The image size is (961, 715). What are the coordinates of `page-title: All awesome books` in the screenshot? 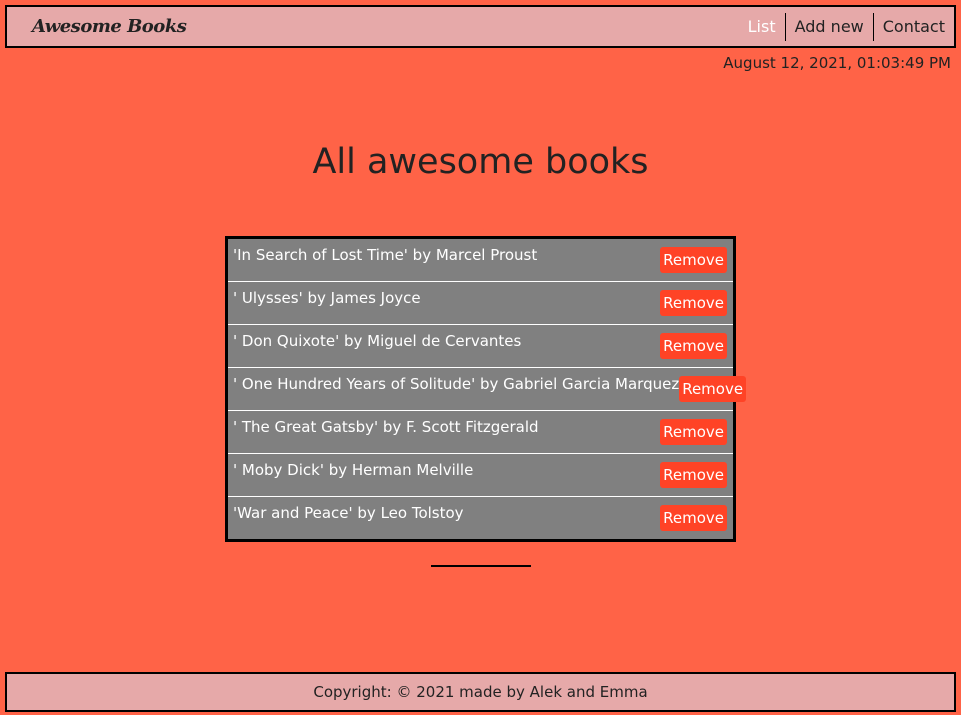 It's located at (480, 162).